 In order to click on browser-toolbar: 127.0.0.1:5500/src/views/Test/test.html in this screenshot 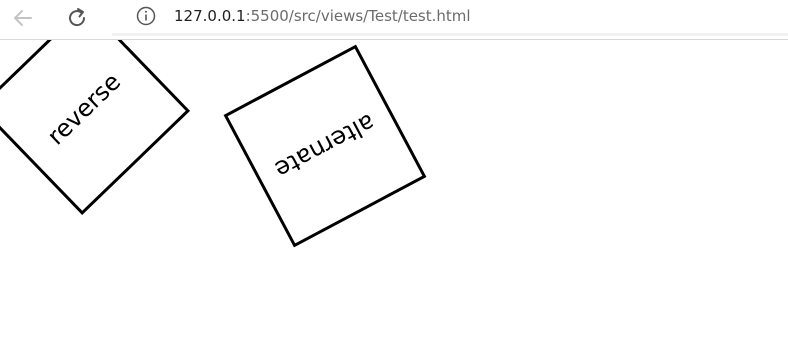, I will do `click(394, 20)`.